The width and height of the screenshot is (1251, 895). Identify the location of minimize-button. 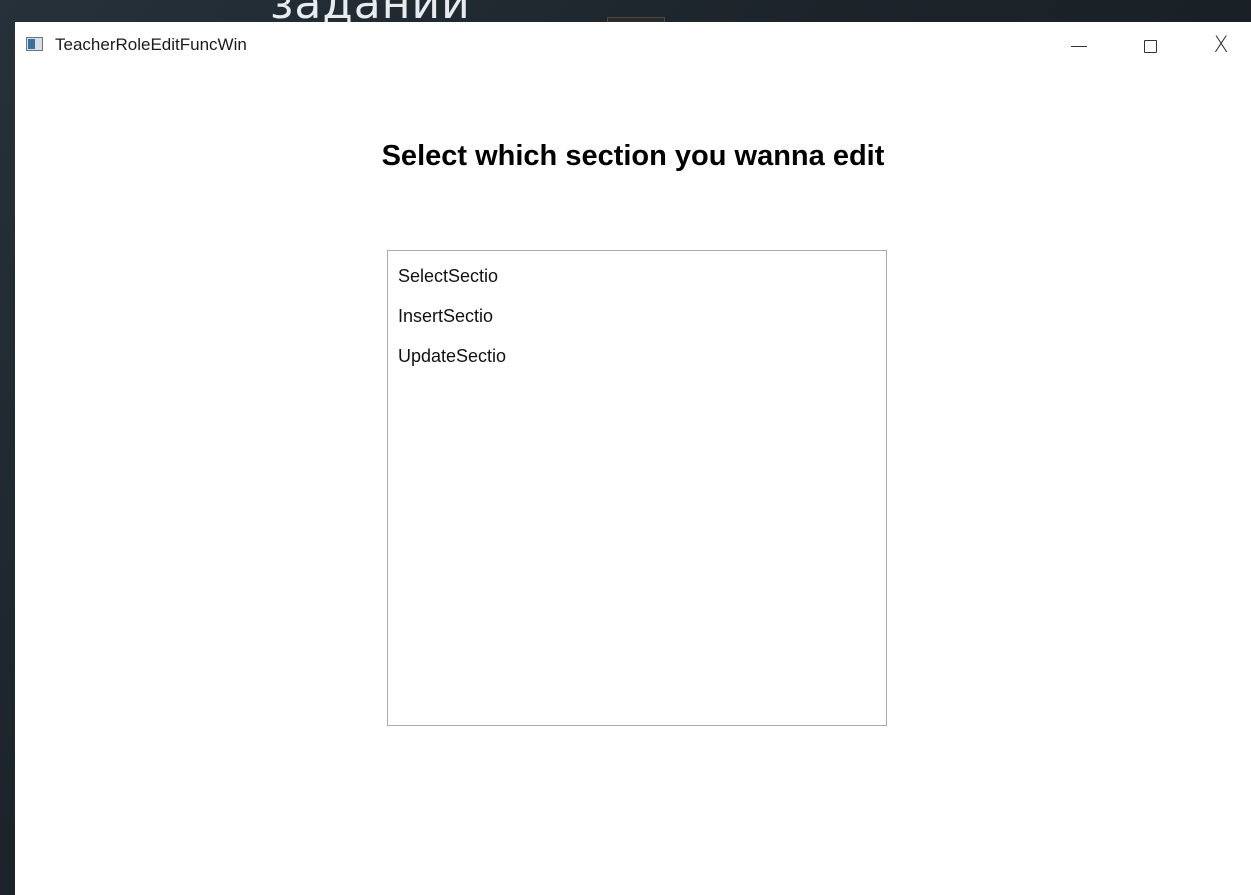
(1079, 46).